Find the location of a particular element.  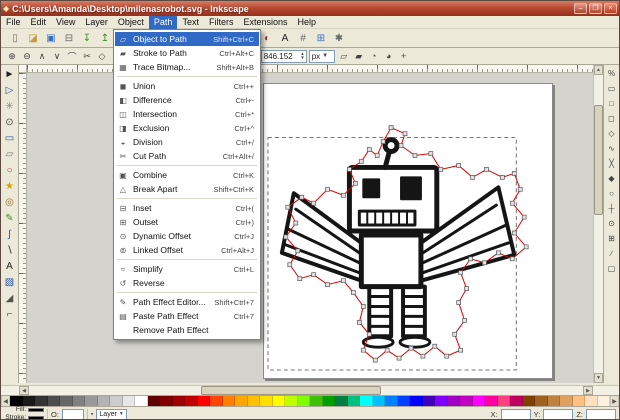

scroll-left-icon: ◀ is located at coordinates (24, 390).